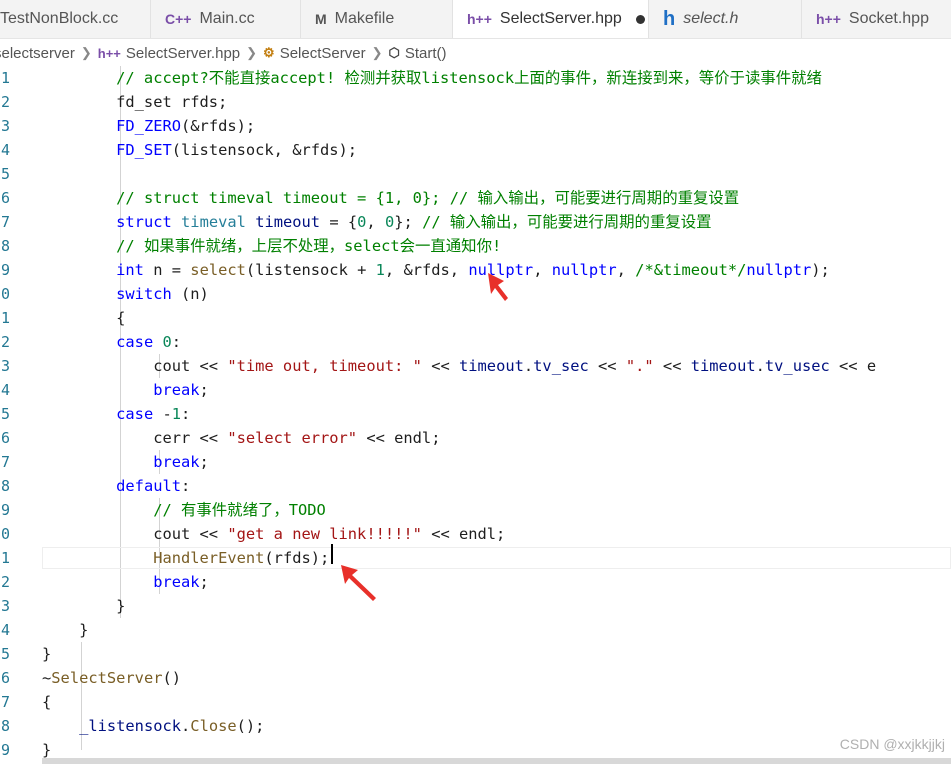  Describe the element at coordinates (5, 174) in the screenshot. I see `line-number: 5` at that location.